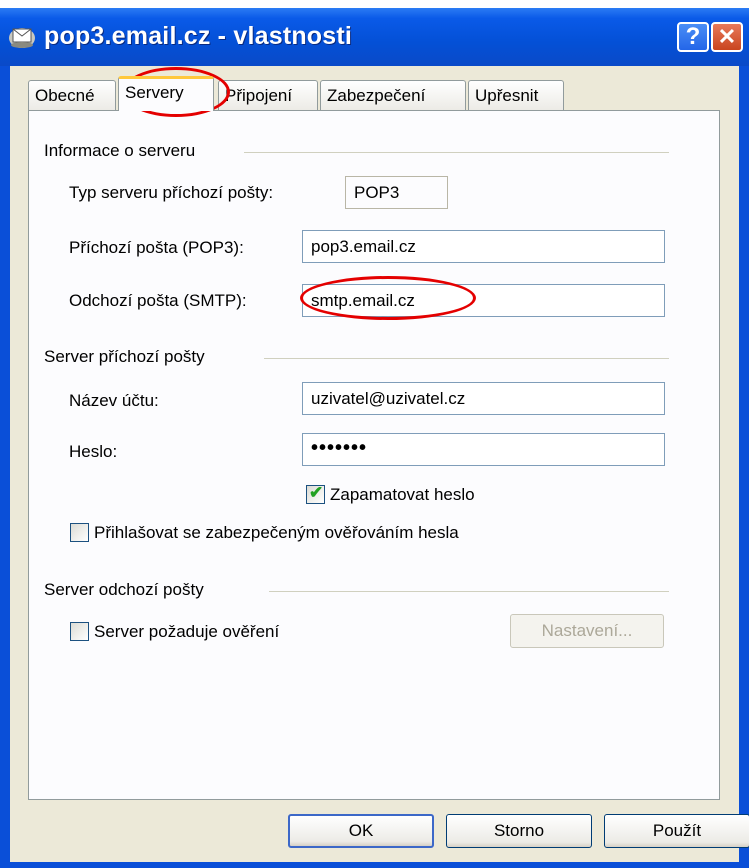 Image resolution: width=749 pixels, height=868 pixels. I want to click on server-requires-auth-label: Server požaduje ověření, so click(186, 632).